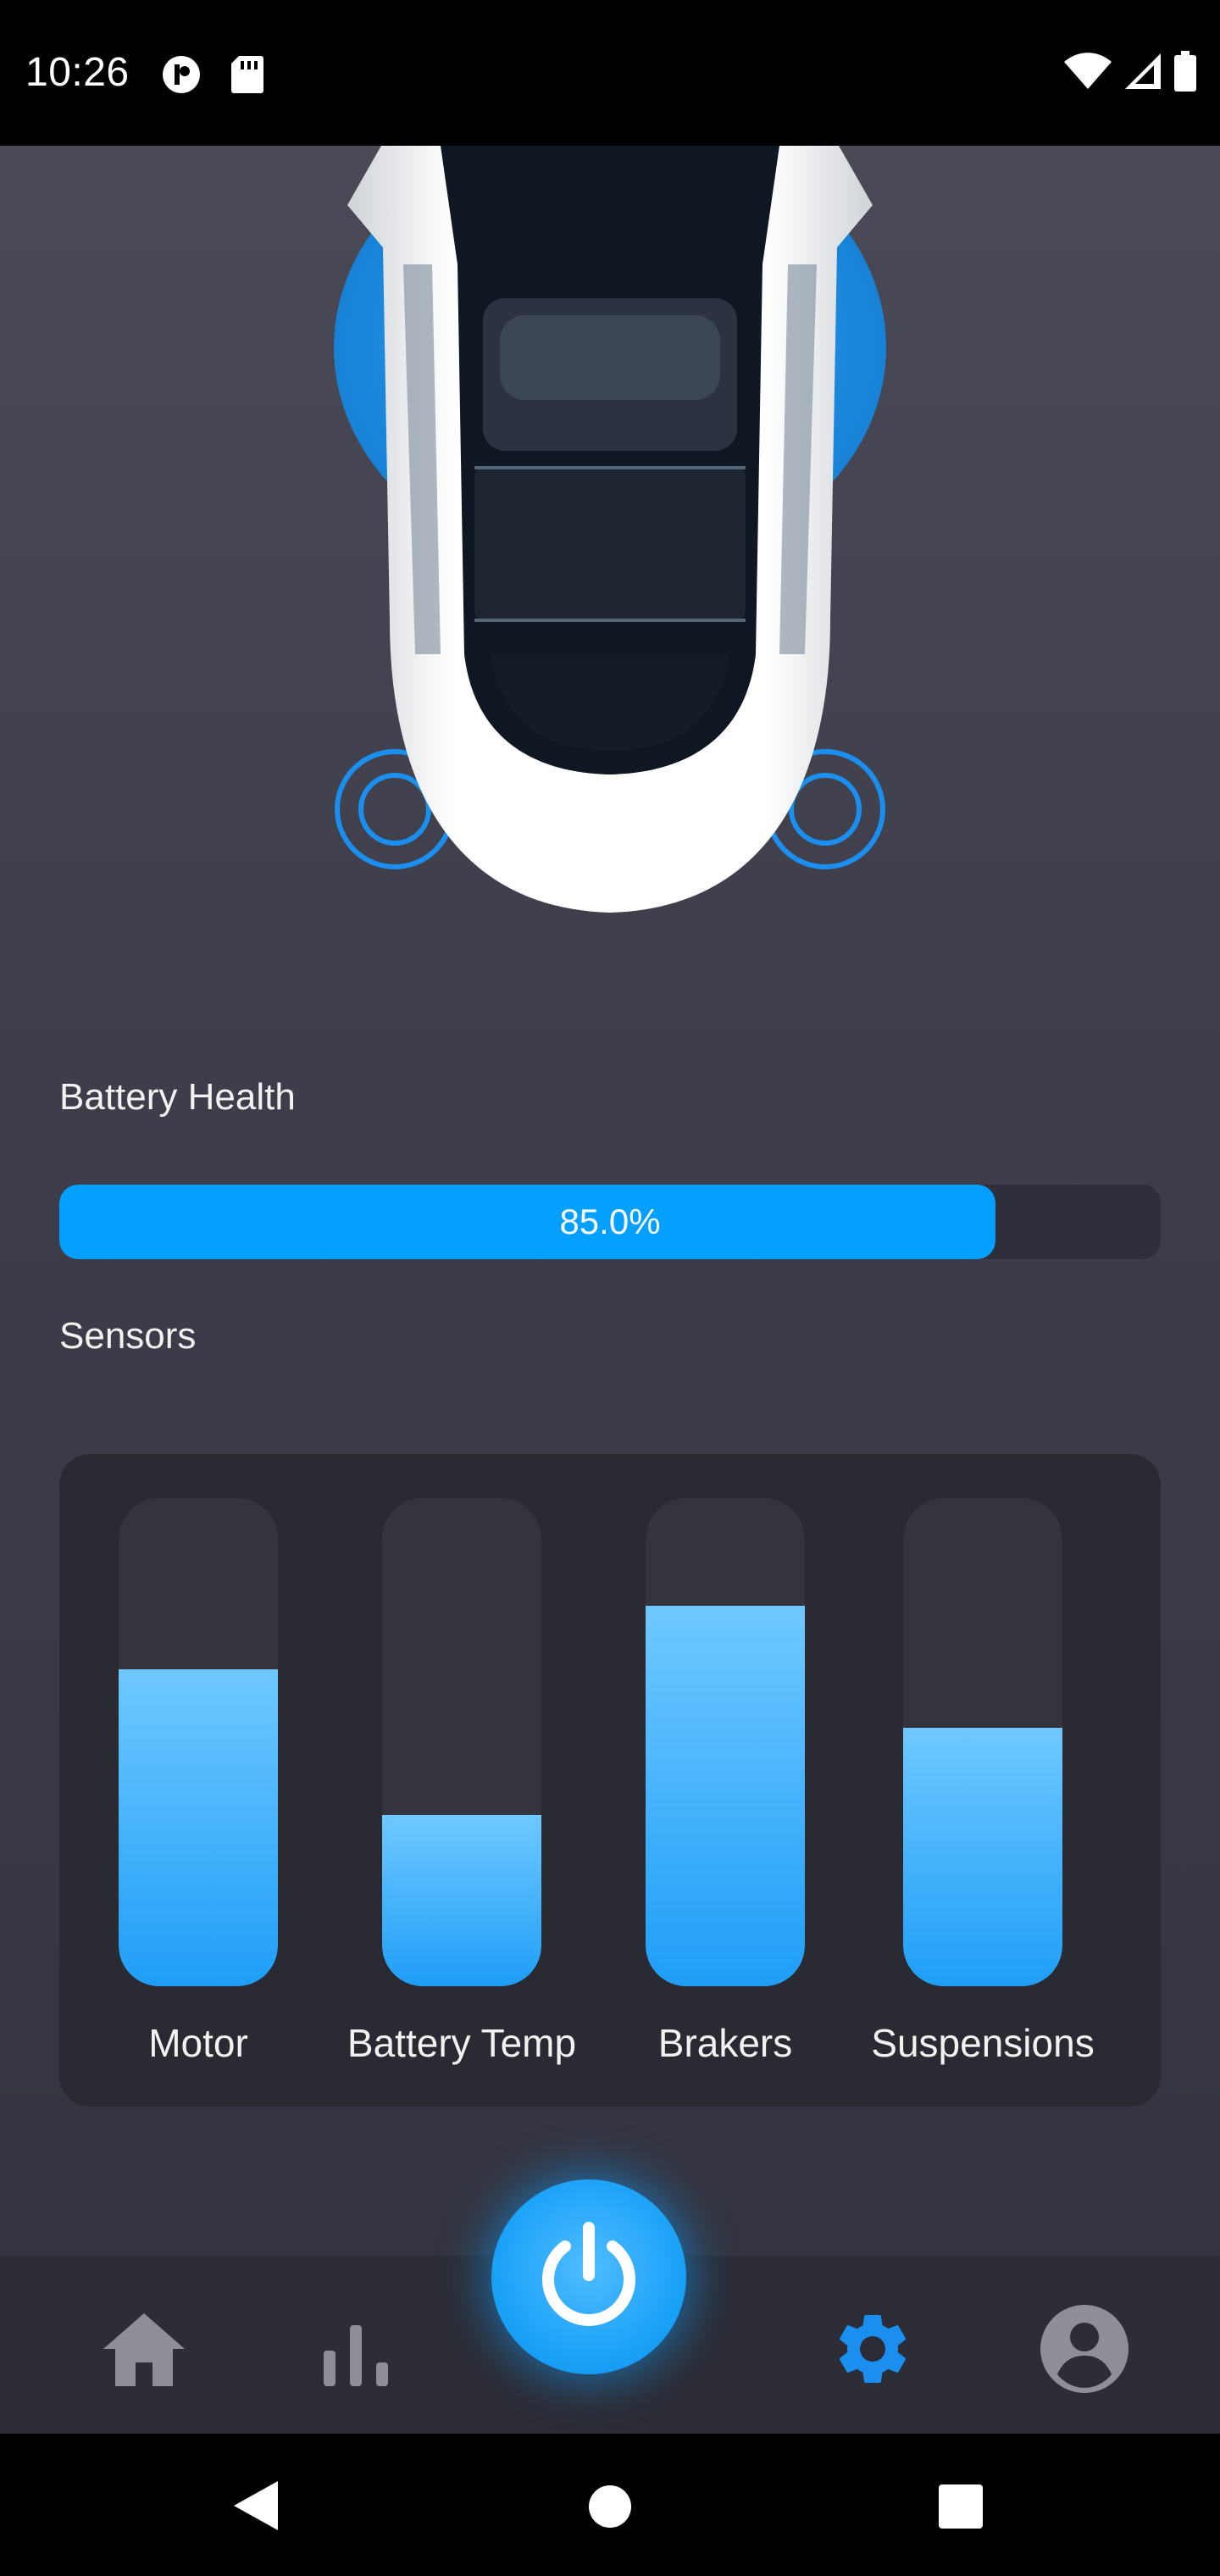 The height and width of the screenshot is (2576, 1220). I want to click on car-top-view-image, so click(610, 535).